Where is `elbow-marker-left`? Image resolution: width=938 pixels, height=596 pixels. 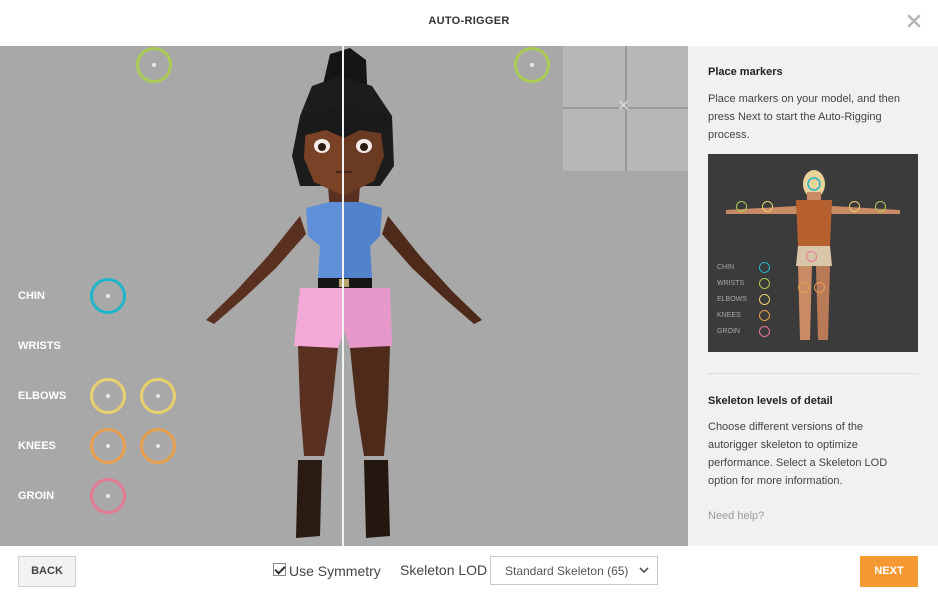 elbow-marker-left is located at coordinates (108, 396).